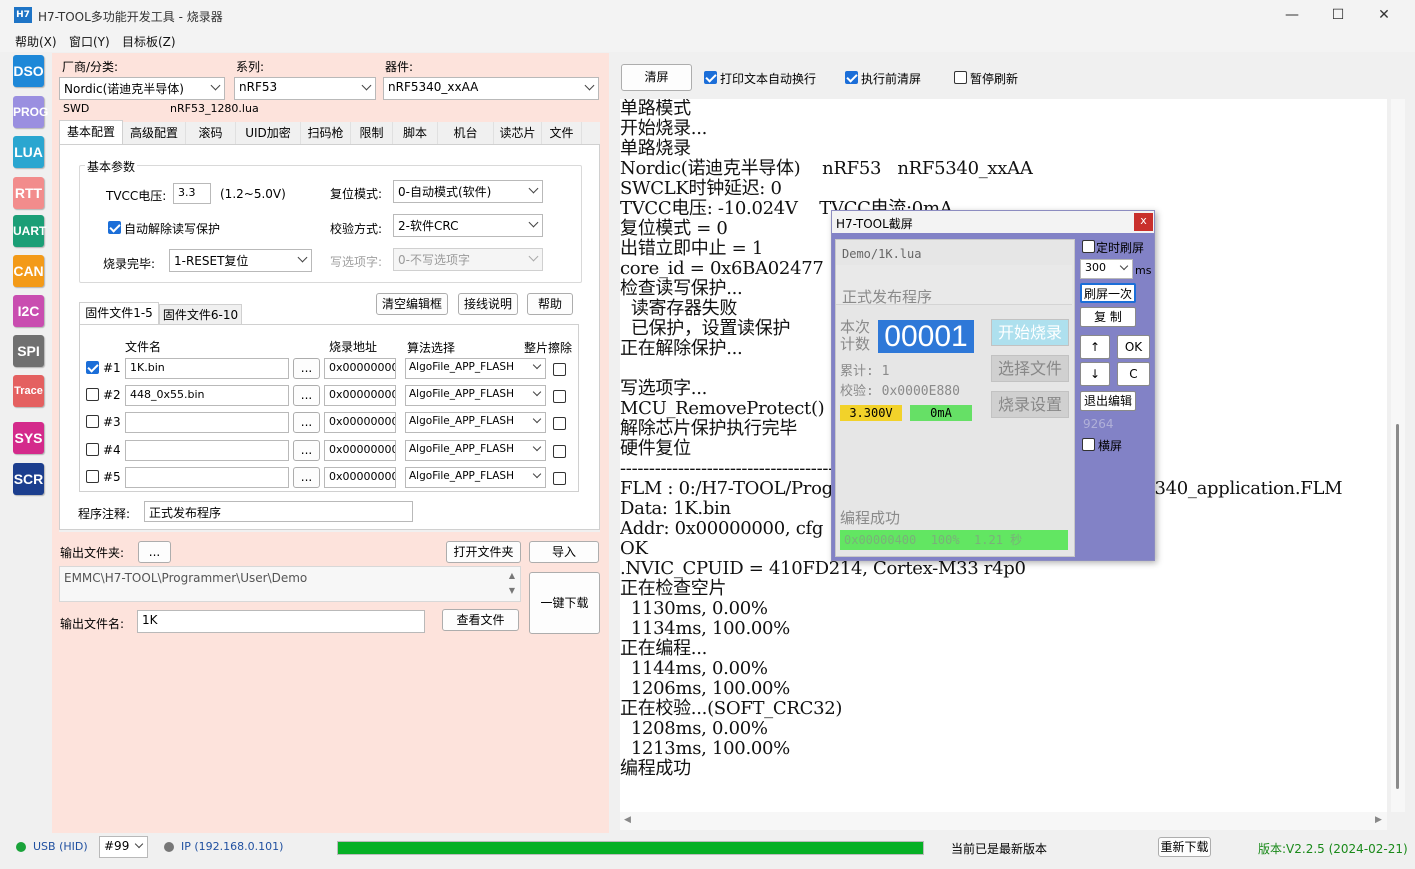 The height and width of the screenshot is (869, 1415). Describe the element at coordinates (960, 77) in the screenshot. I see `pause-refresh-checkbox` at that location.